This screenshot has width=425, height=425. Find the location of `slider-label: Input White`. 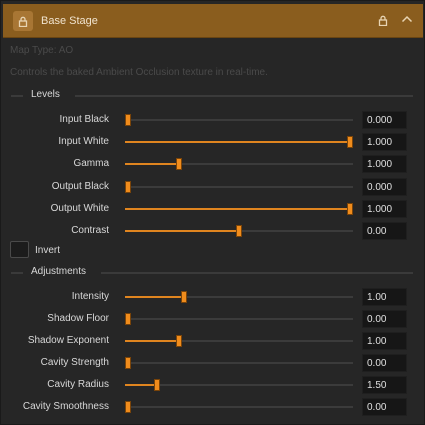

slider-label: Input White is located at coordinates (83, 142).